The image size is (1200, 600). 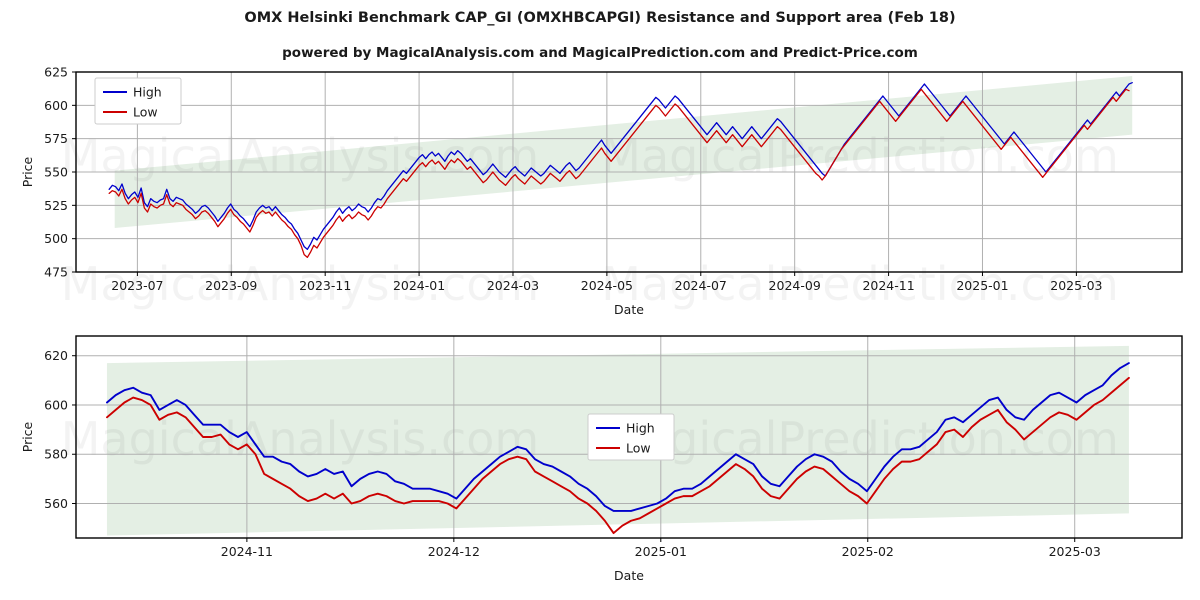 I want to click on watermark-left-2: MagicalAnalysis.com, so click(x=300, y=439).